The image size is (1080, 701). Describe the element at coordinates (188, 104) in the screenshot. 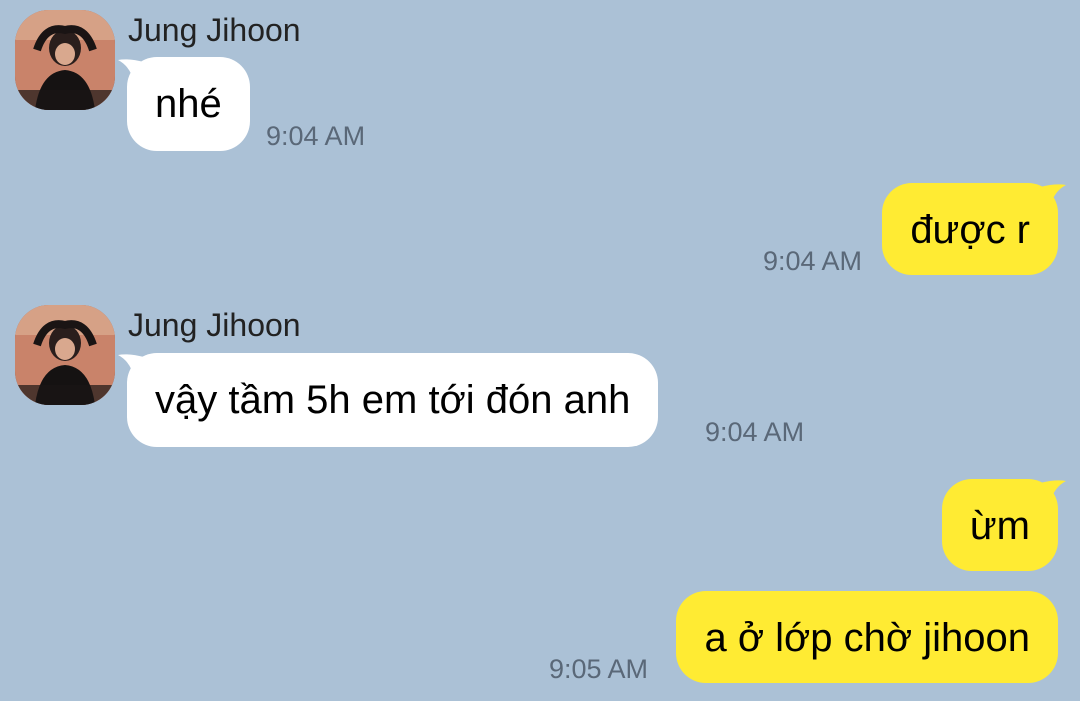

I see `message-bubble-incoming: nhé` at that location.